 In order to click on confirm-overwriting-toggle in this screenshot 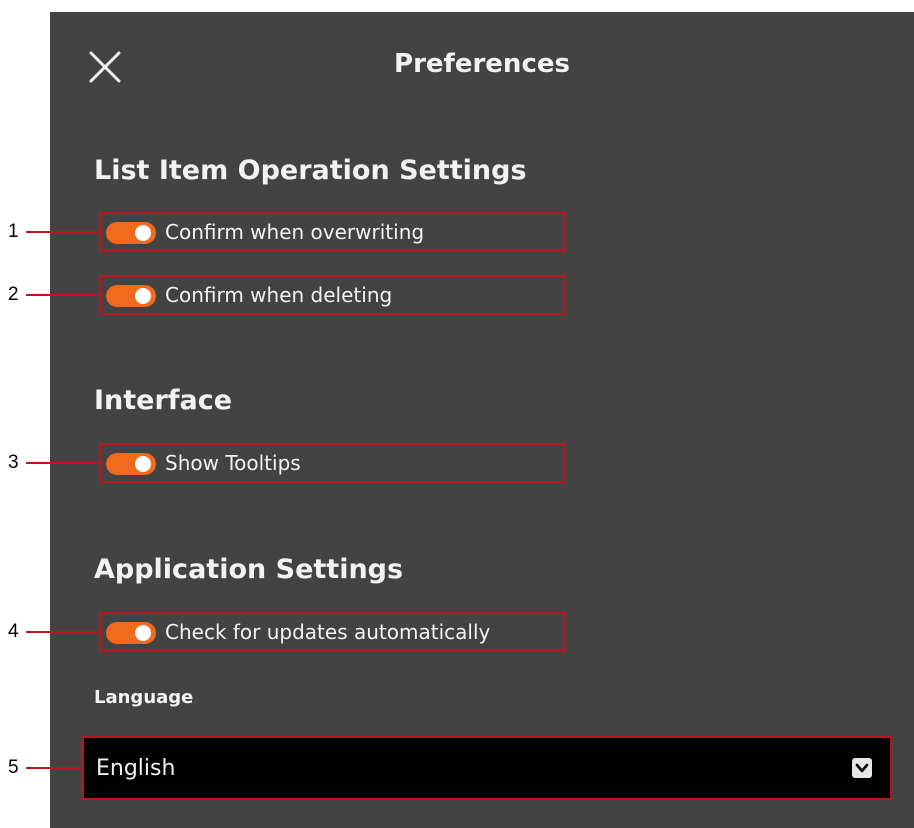, I will do `click(131, 233)`.